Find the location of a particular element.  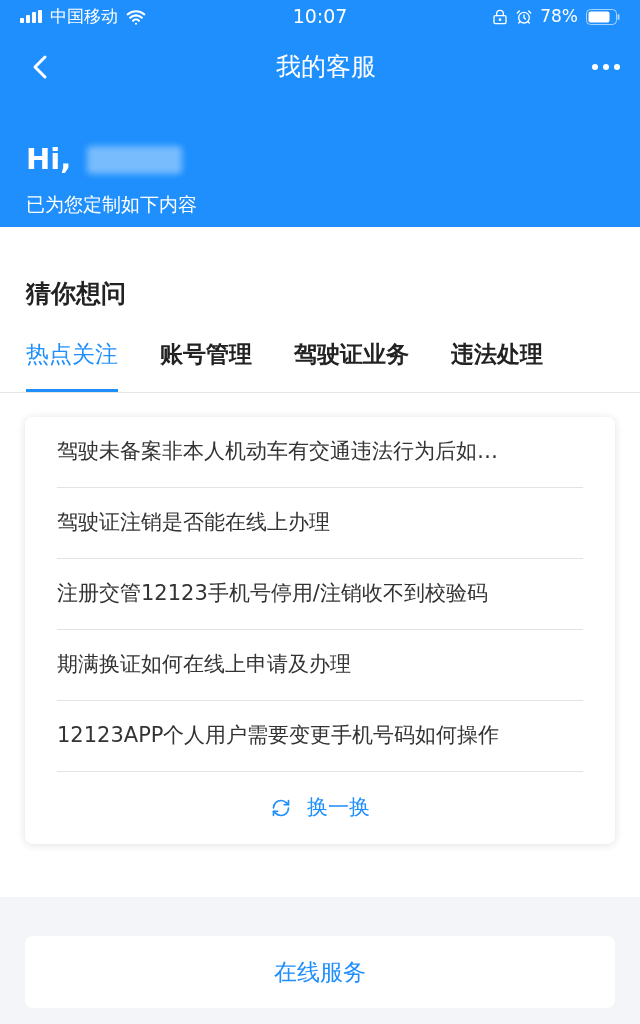

section-title: 猜你想问 is located at coordinates (75, 294).